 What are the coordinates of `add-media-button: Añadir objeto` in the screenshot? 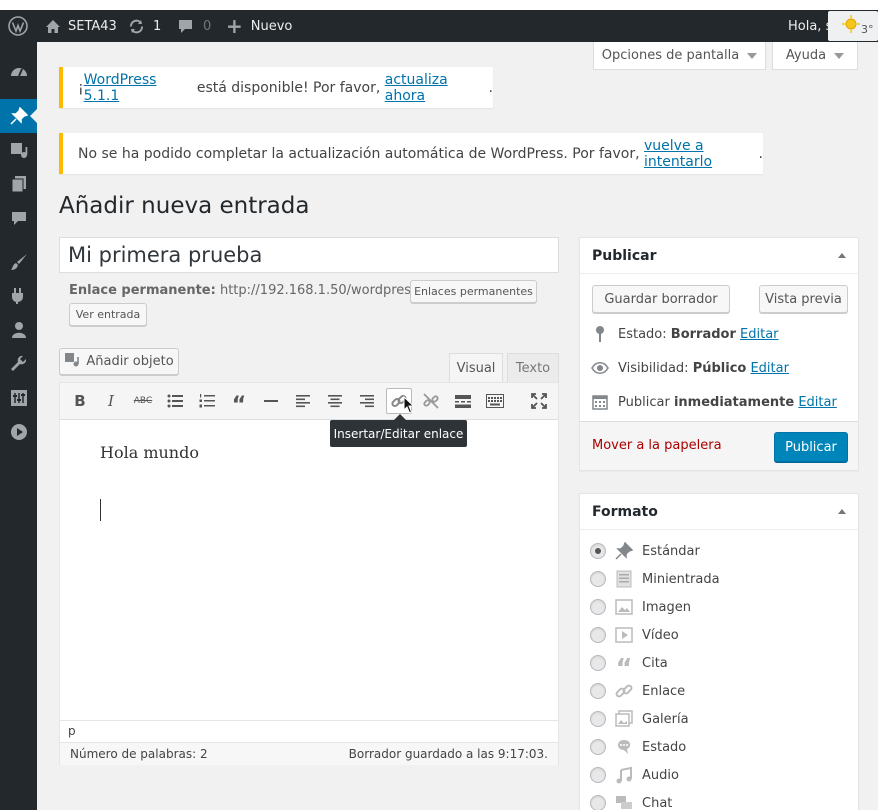 It's located at (119, 361).